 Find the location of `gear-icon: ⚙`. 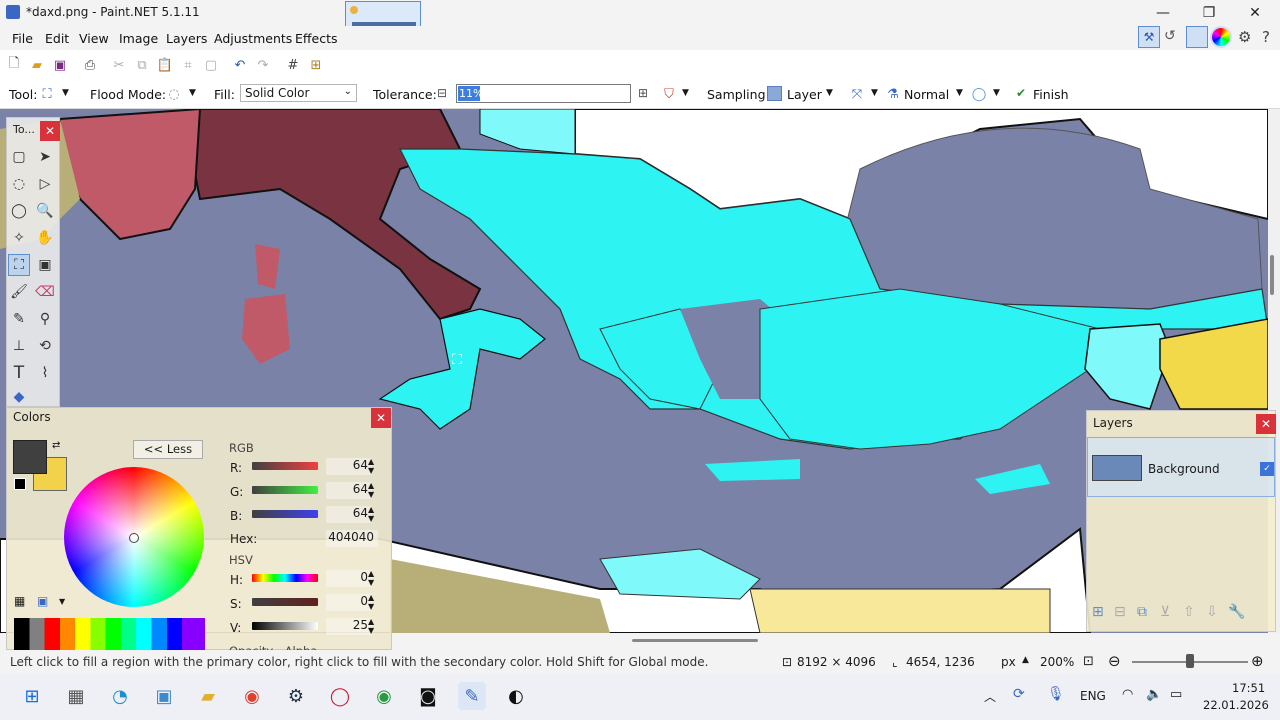

gear-icon: ⚙ is located at coordinates (1244, 37).